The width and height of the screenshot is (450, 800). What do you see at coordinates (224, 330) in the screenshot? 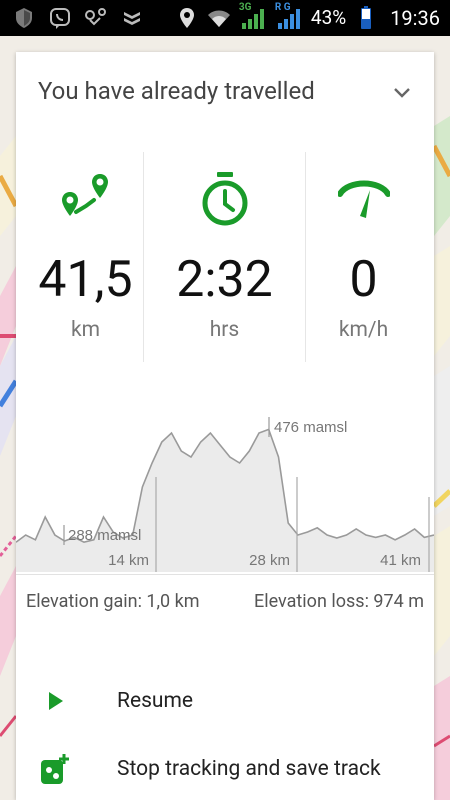
I see `time-unit: hrs` at bounding box center [224, 330].